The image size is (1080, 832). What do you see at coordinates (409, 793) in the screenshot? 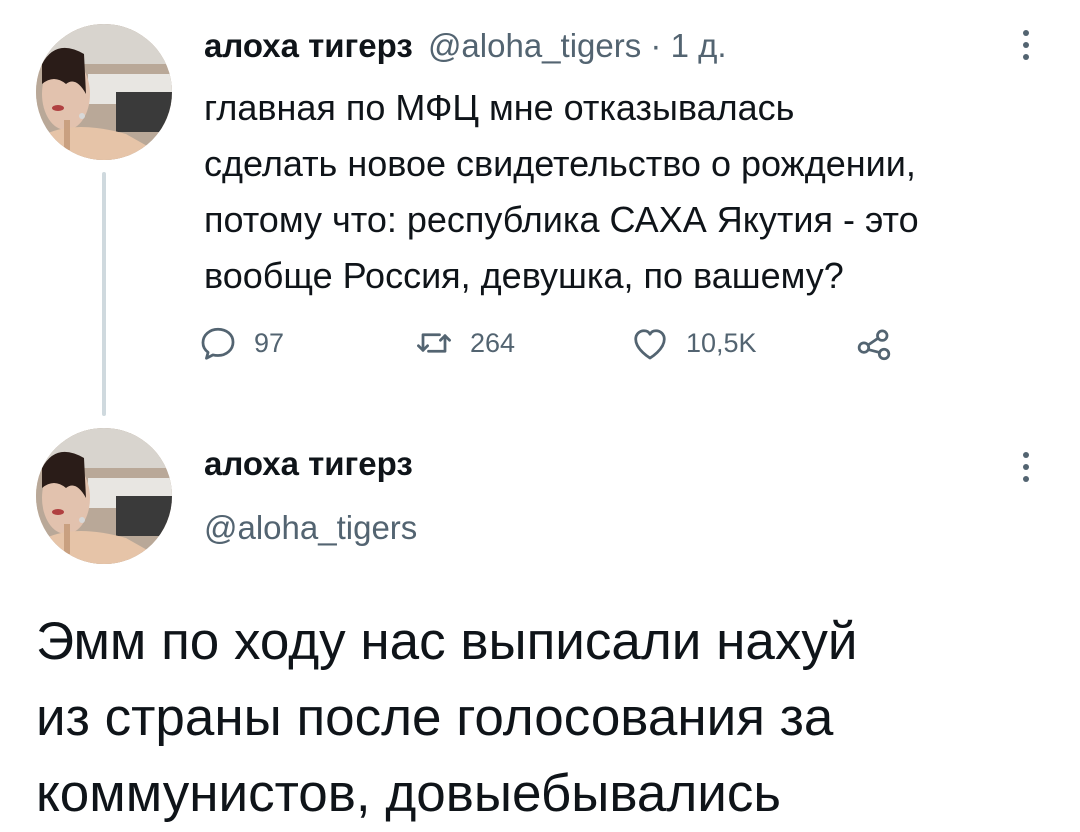
I see `tweet-text-line: коммунистов, довыебывались` at bounding box center [409, 793].